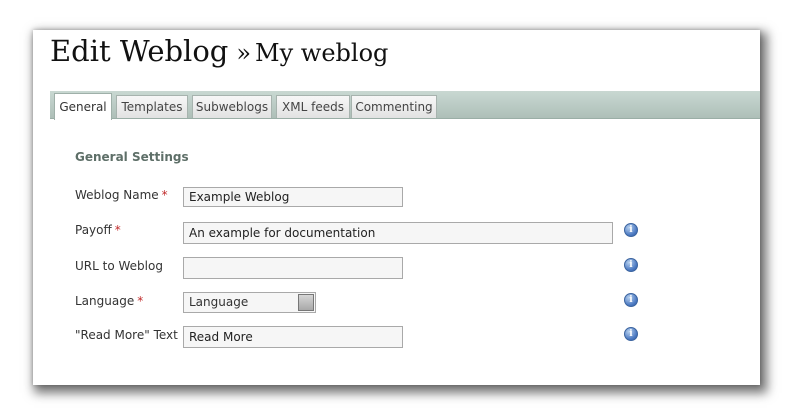 Image resolution: width=791 pixels, height=417 pixels. I want to click on weblog-name-input, so click(293, 197).